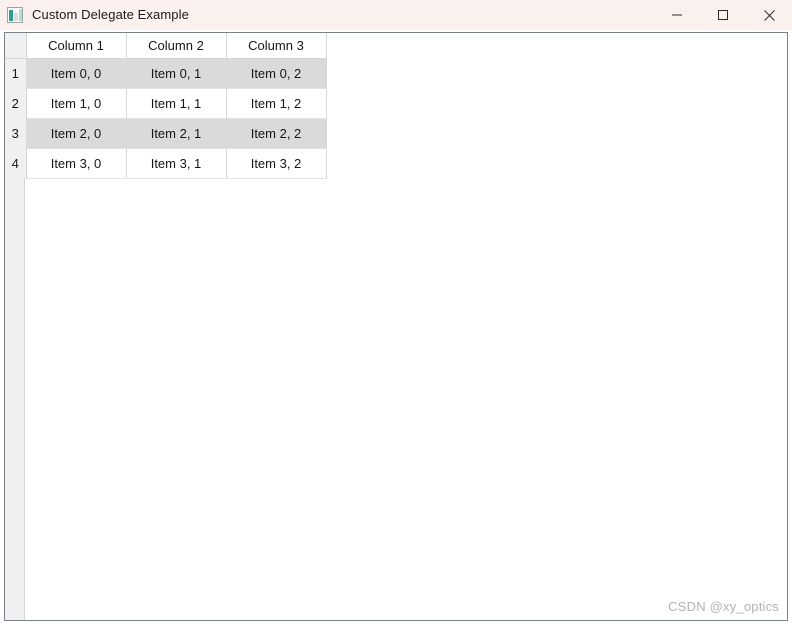 This screenshot has width=792, height=625. I want to click on watermark-label: CSDN @xy_optics, so click(723, 606).